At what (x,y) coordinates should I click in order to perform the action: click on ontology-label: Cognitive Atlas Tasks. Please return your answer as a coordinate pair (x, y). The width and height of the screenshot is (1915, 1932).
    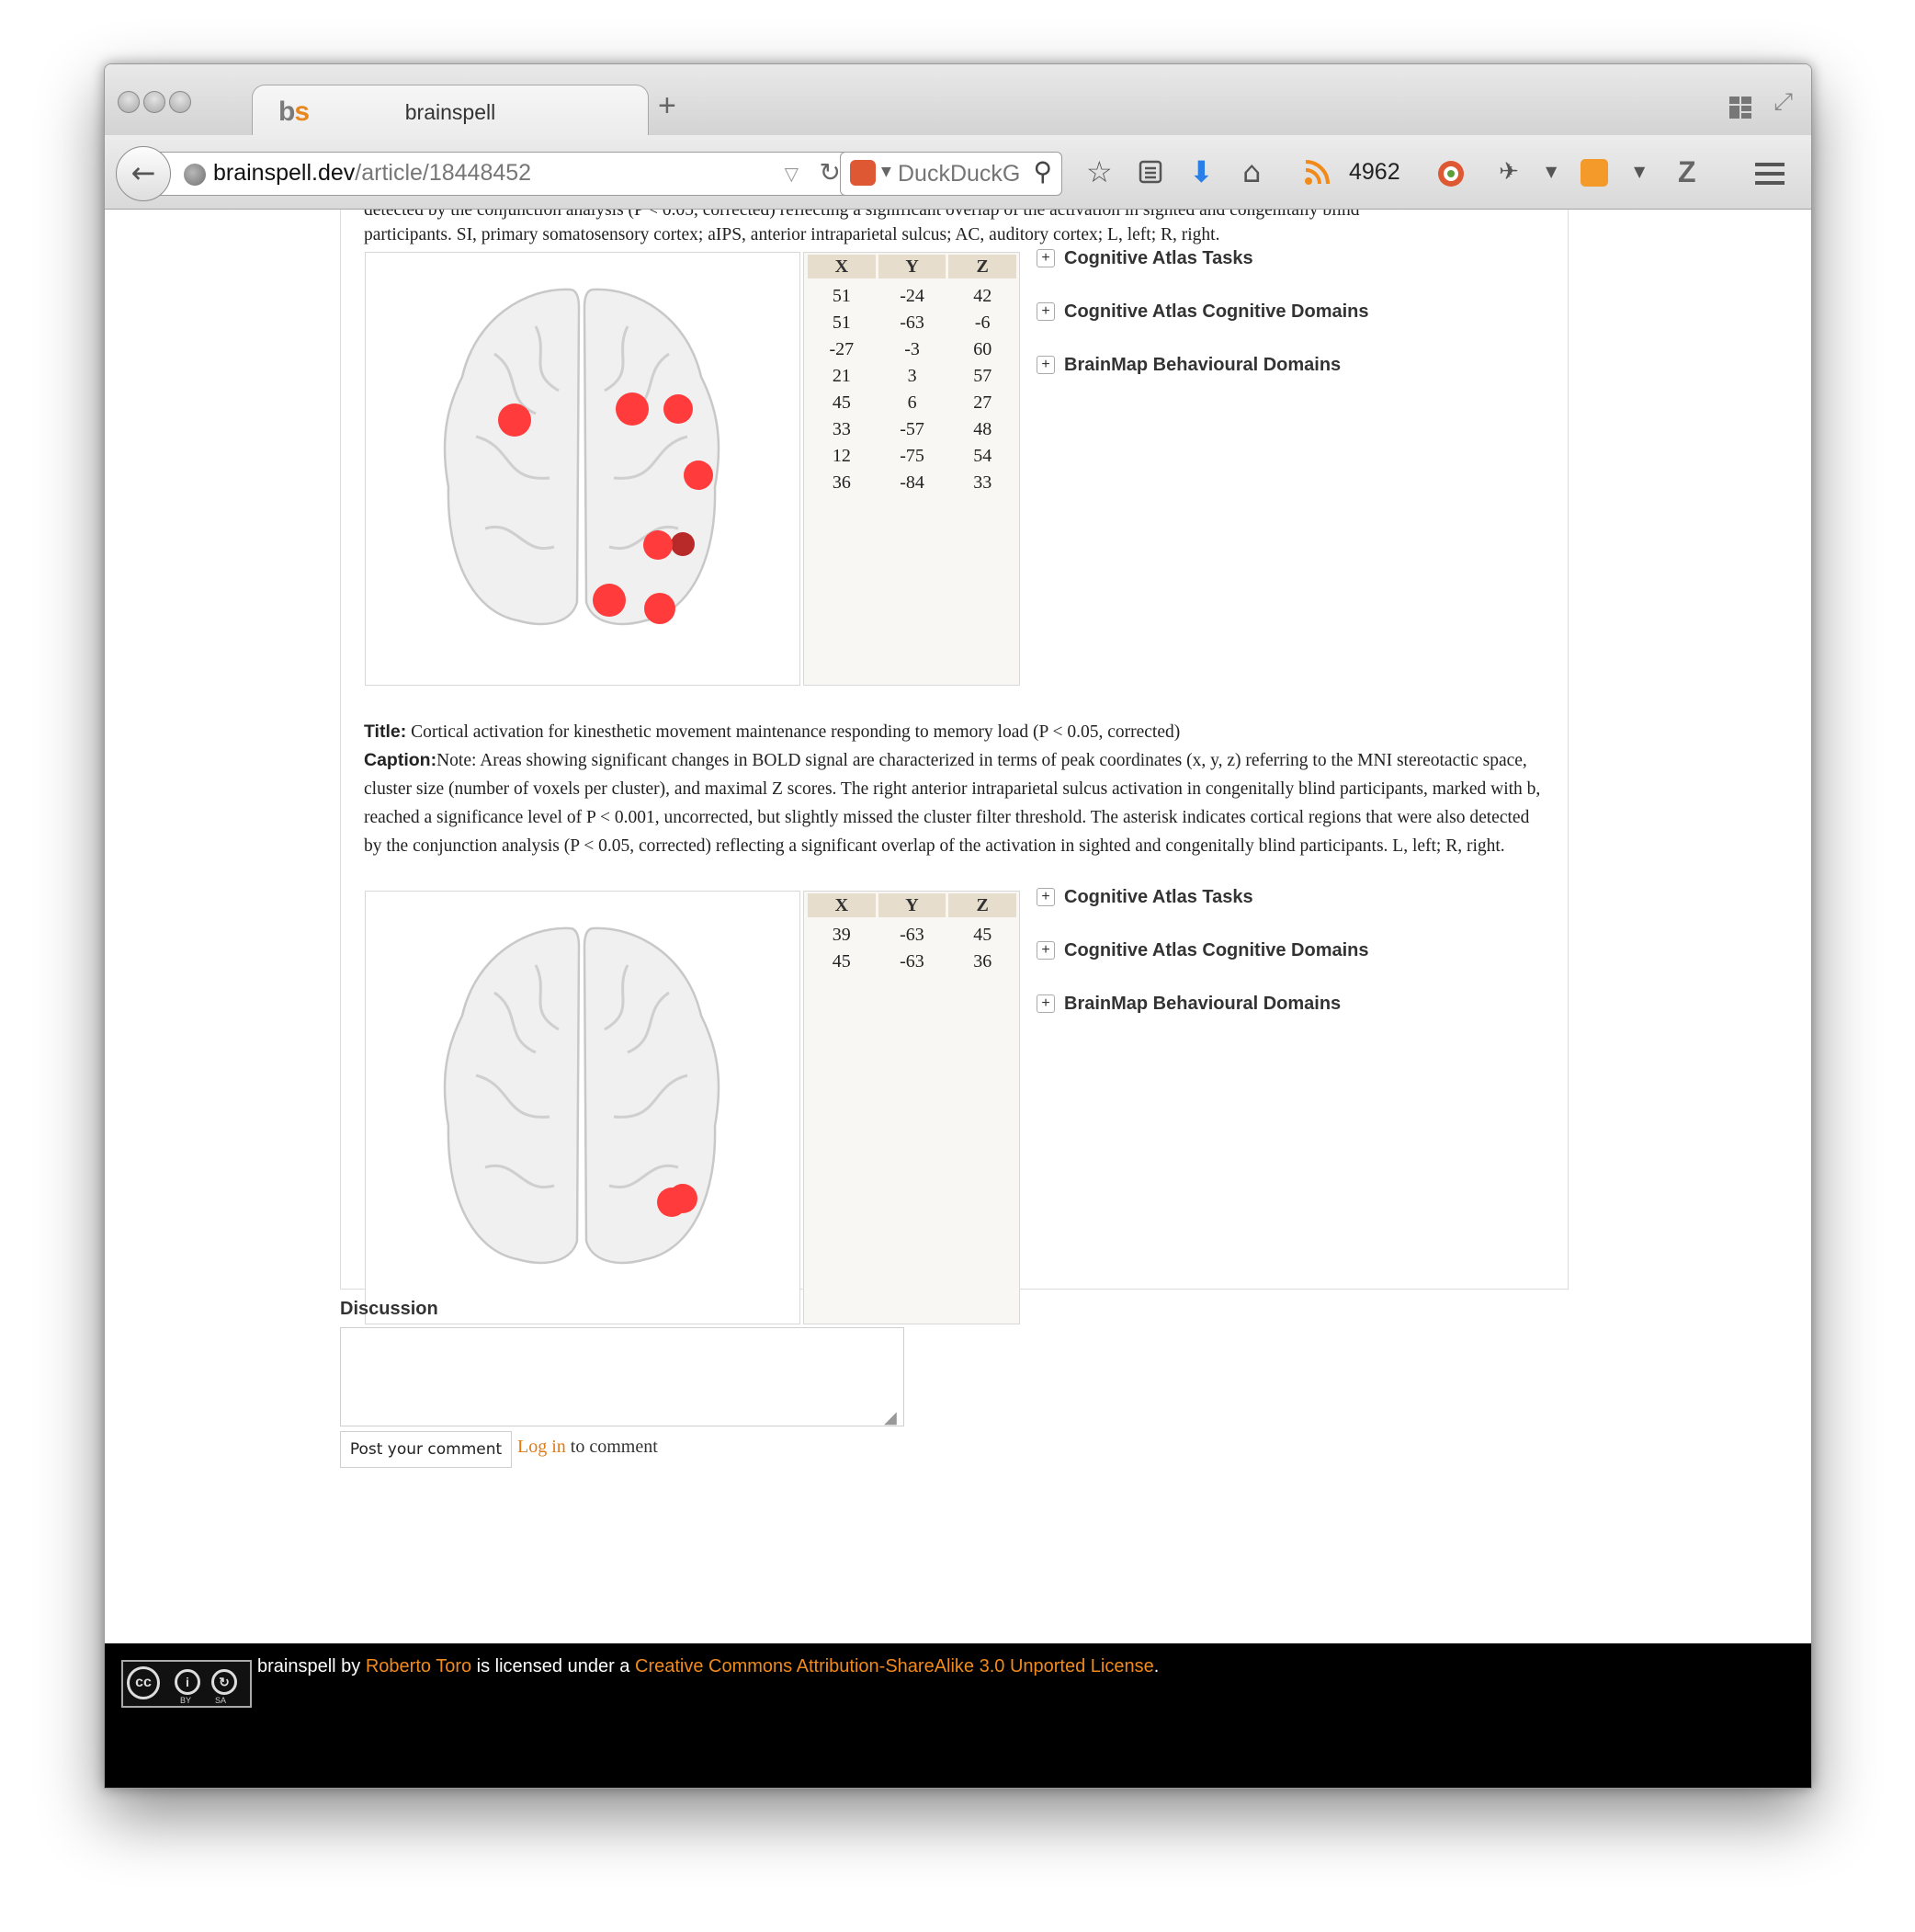
    Looking at the image, I should click on (1158, 897).